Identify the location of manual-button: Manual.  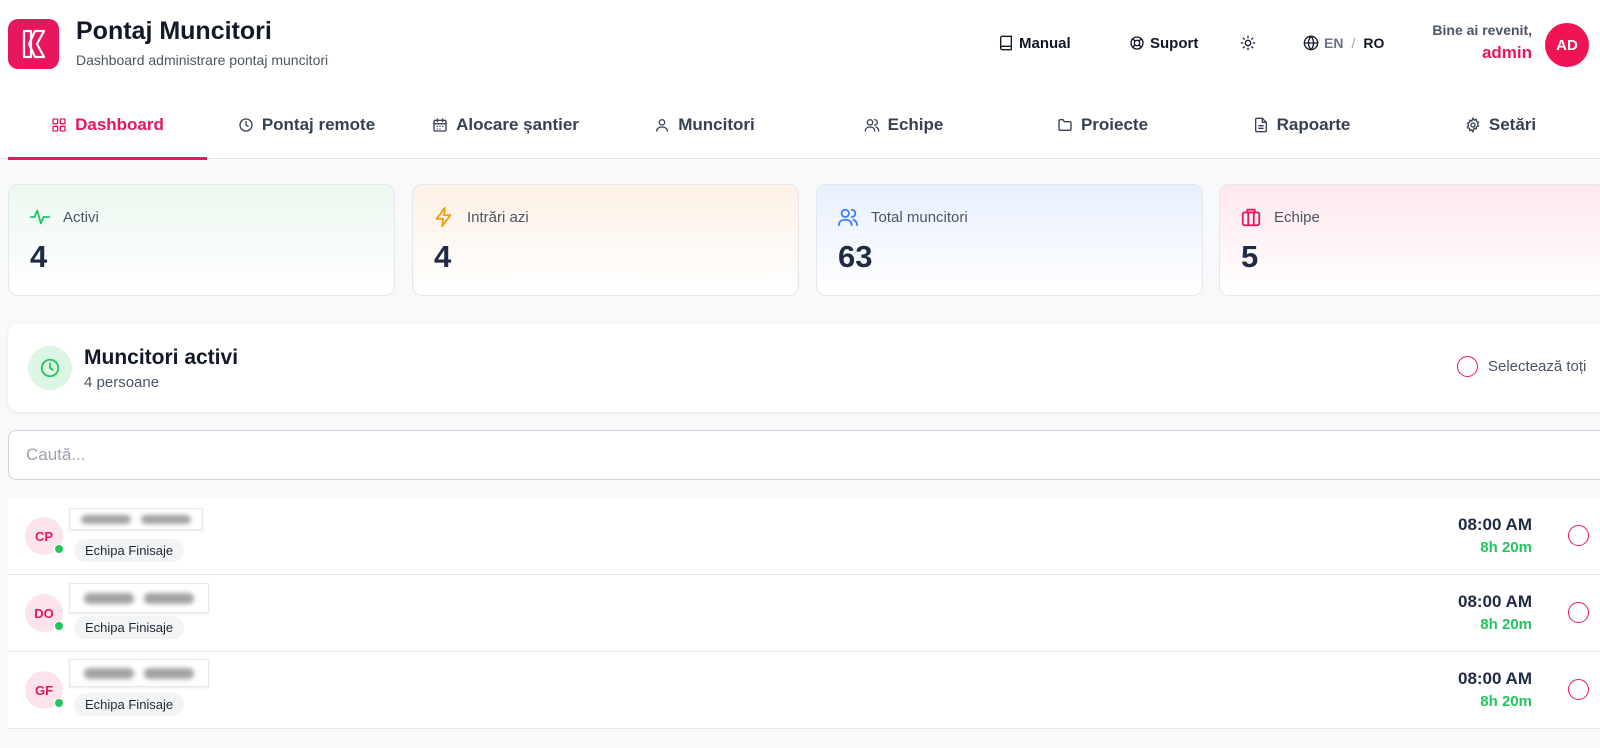
(1034, 43).